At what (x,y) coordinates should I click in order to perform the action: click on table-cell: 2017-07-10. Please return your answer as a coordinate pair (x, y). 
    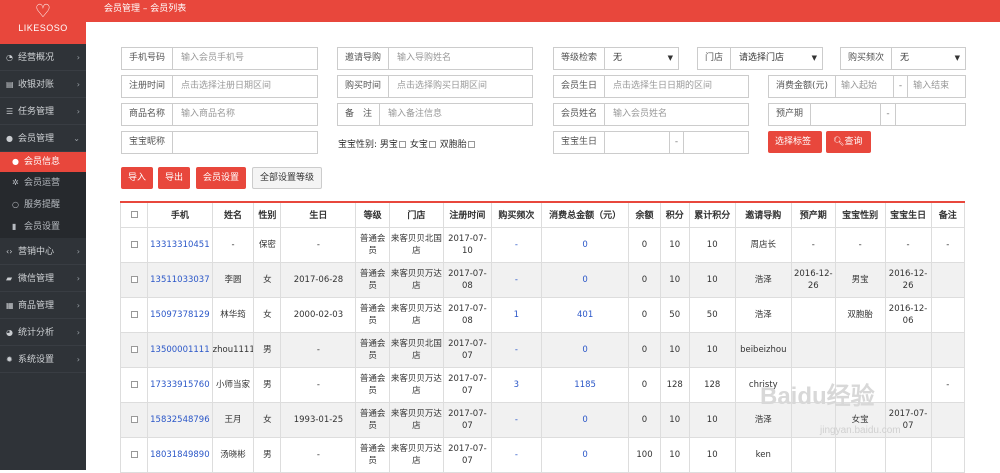
    Looking at the image, I should click on (467, 244).